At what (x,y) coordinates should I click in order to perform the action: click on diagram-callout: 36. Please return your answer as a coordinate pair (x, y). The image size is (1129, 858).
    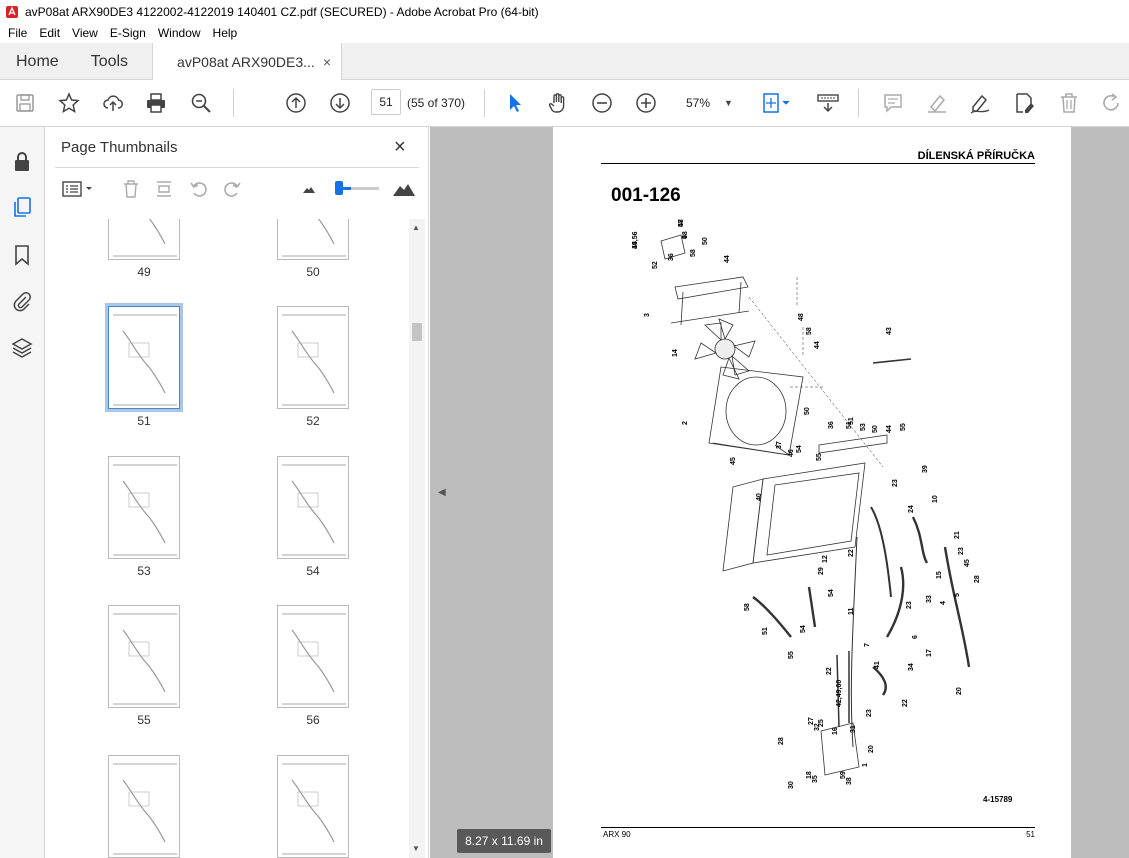
    Looking at the image, I should click on (671, 257).